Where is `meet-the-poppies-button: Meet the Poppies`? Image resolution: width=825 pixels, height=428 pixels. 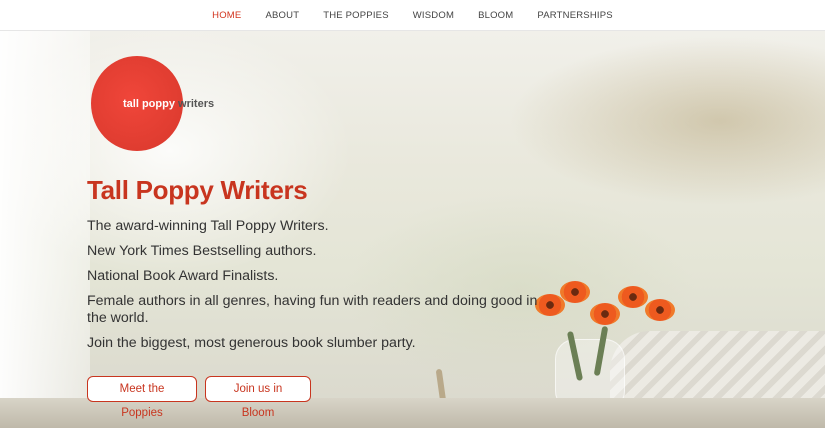
meet-the-poppies-button: Meet the Poppies is located at coordinates (142, 397).